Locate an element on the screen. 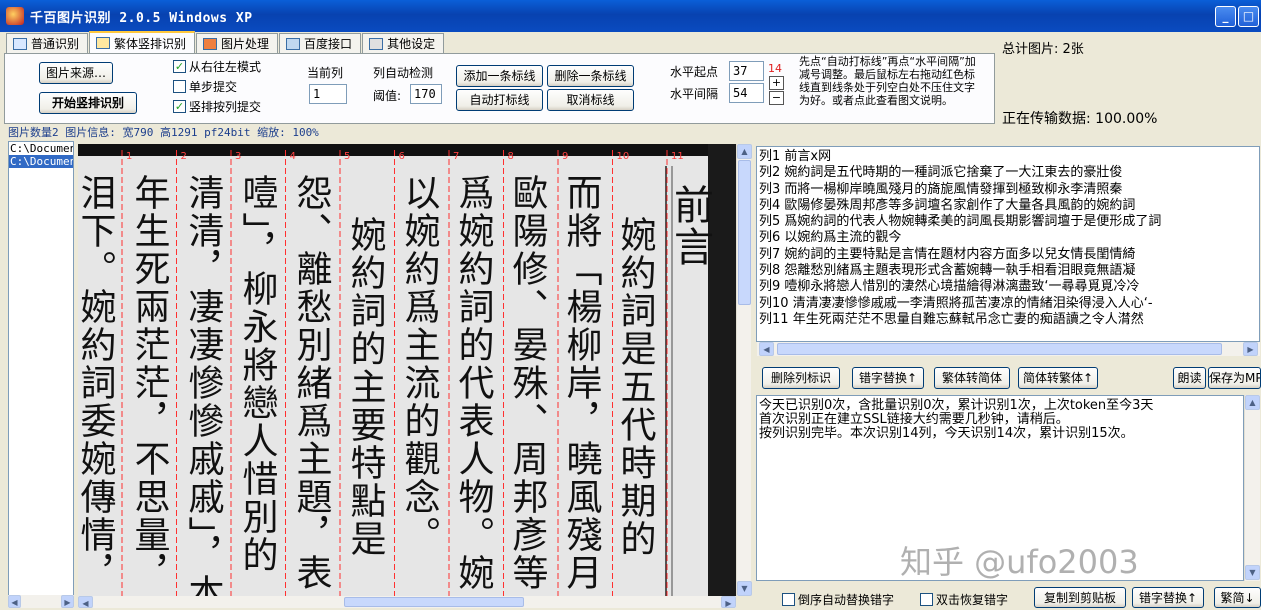  image-hscrollbar: ◀ ▶ is located at coordinates (407, 602).